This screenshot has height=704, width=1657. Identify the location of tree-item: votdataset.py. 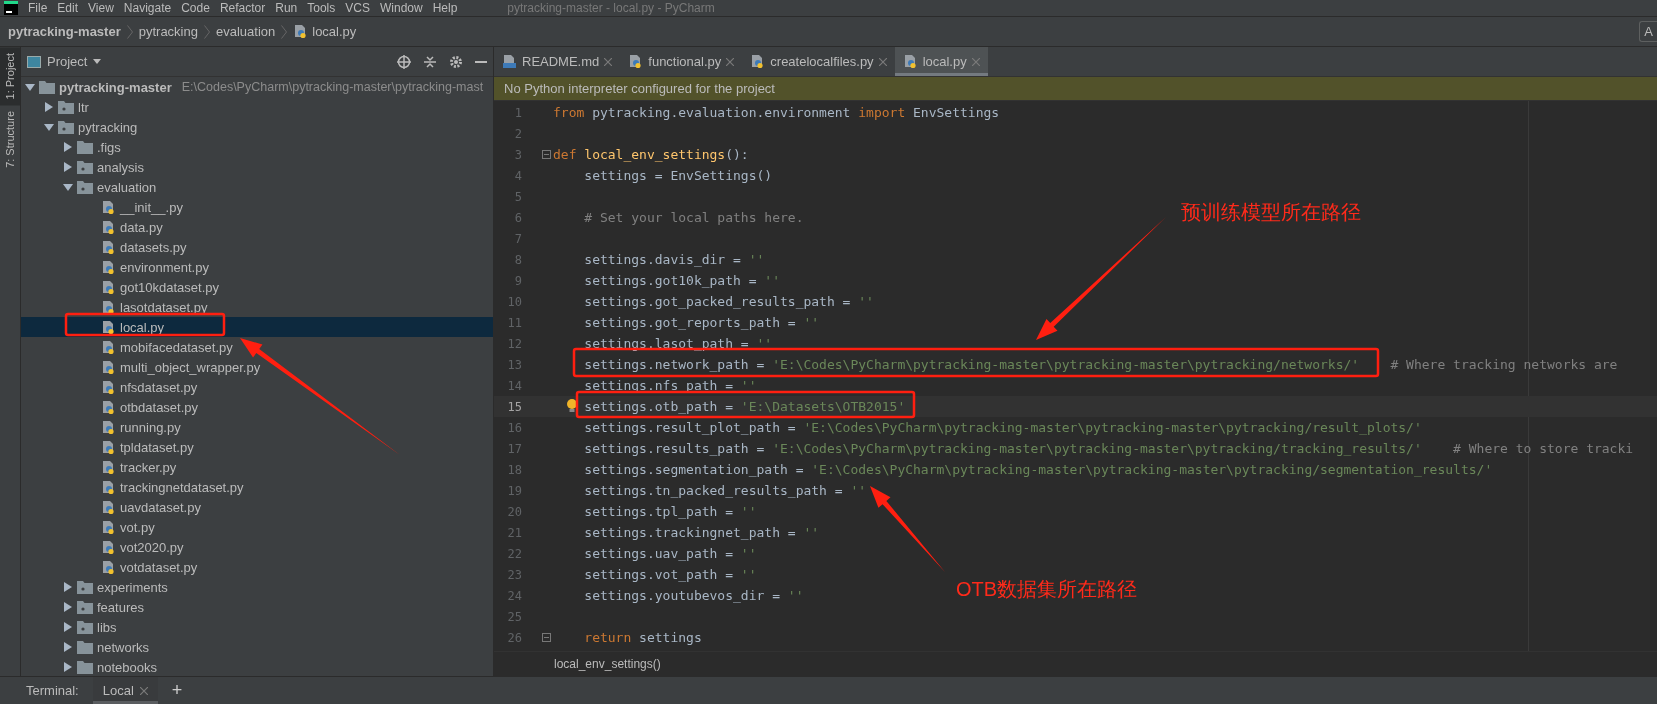
(257, 567).